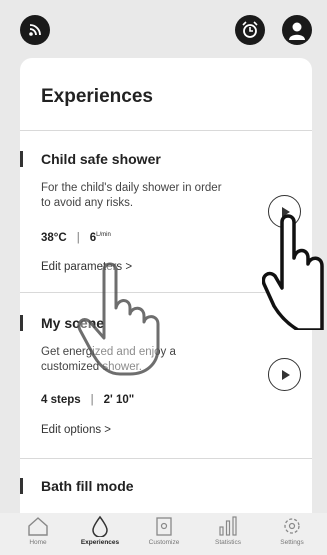  Describe the element at coordinates (87, 486) in the screenshot. I see `section-title: Bath fill mode` at that location.